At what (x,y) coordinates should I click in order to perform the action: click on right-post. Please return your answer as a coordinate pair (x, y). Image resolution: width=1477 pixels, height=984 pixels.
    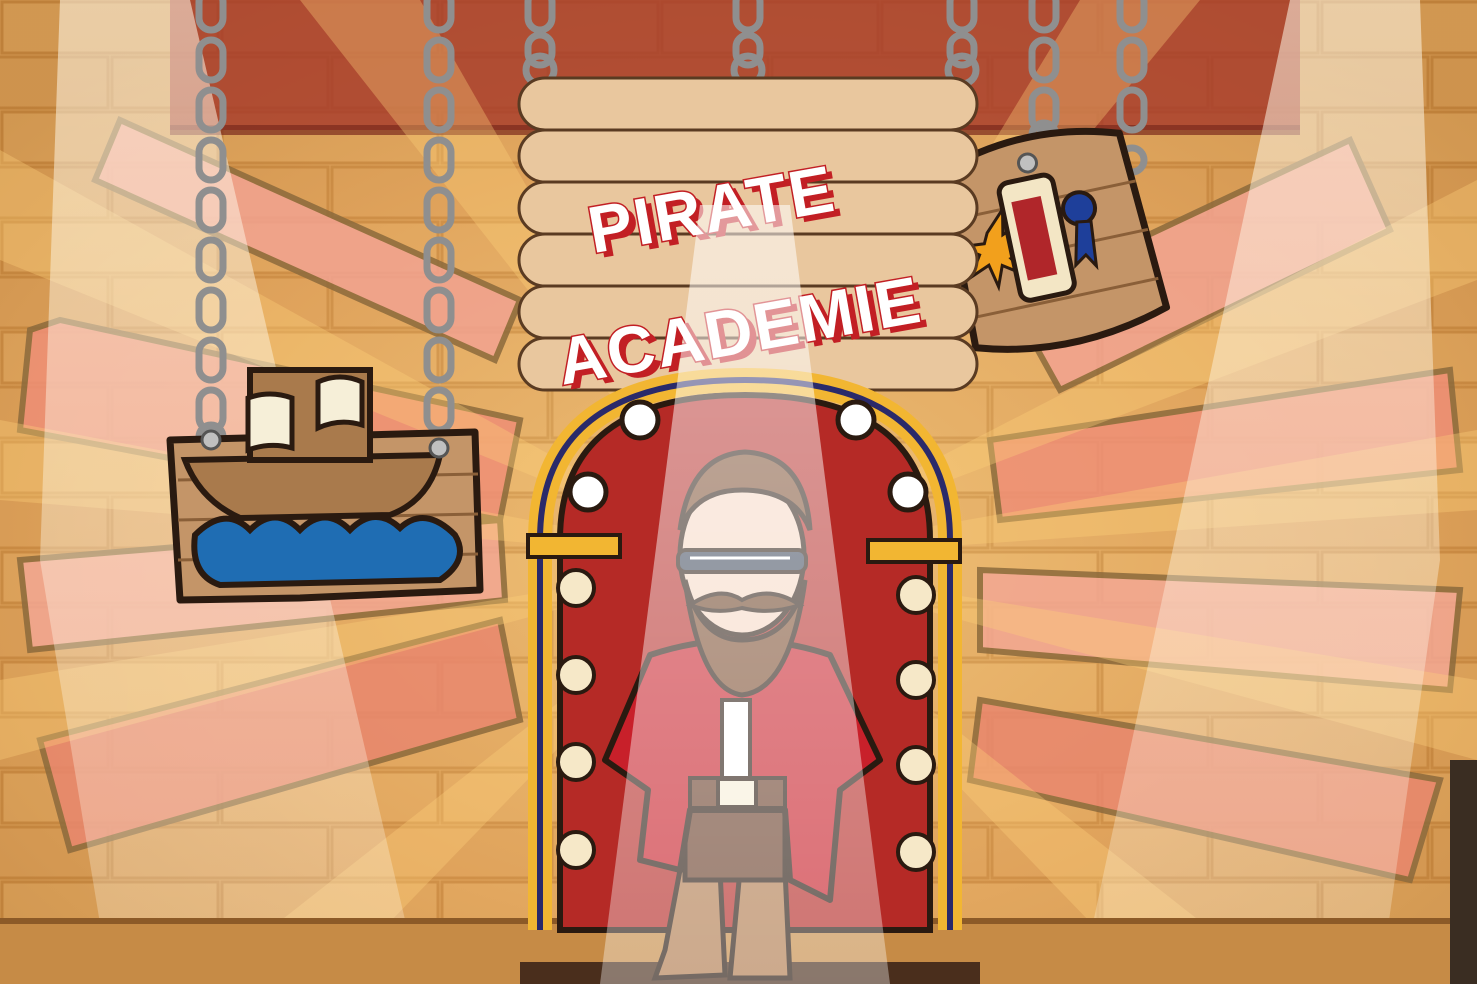
    Looking at the image, I should click on (1463, 872).